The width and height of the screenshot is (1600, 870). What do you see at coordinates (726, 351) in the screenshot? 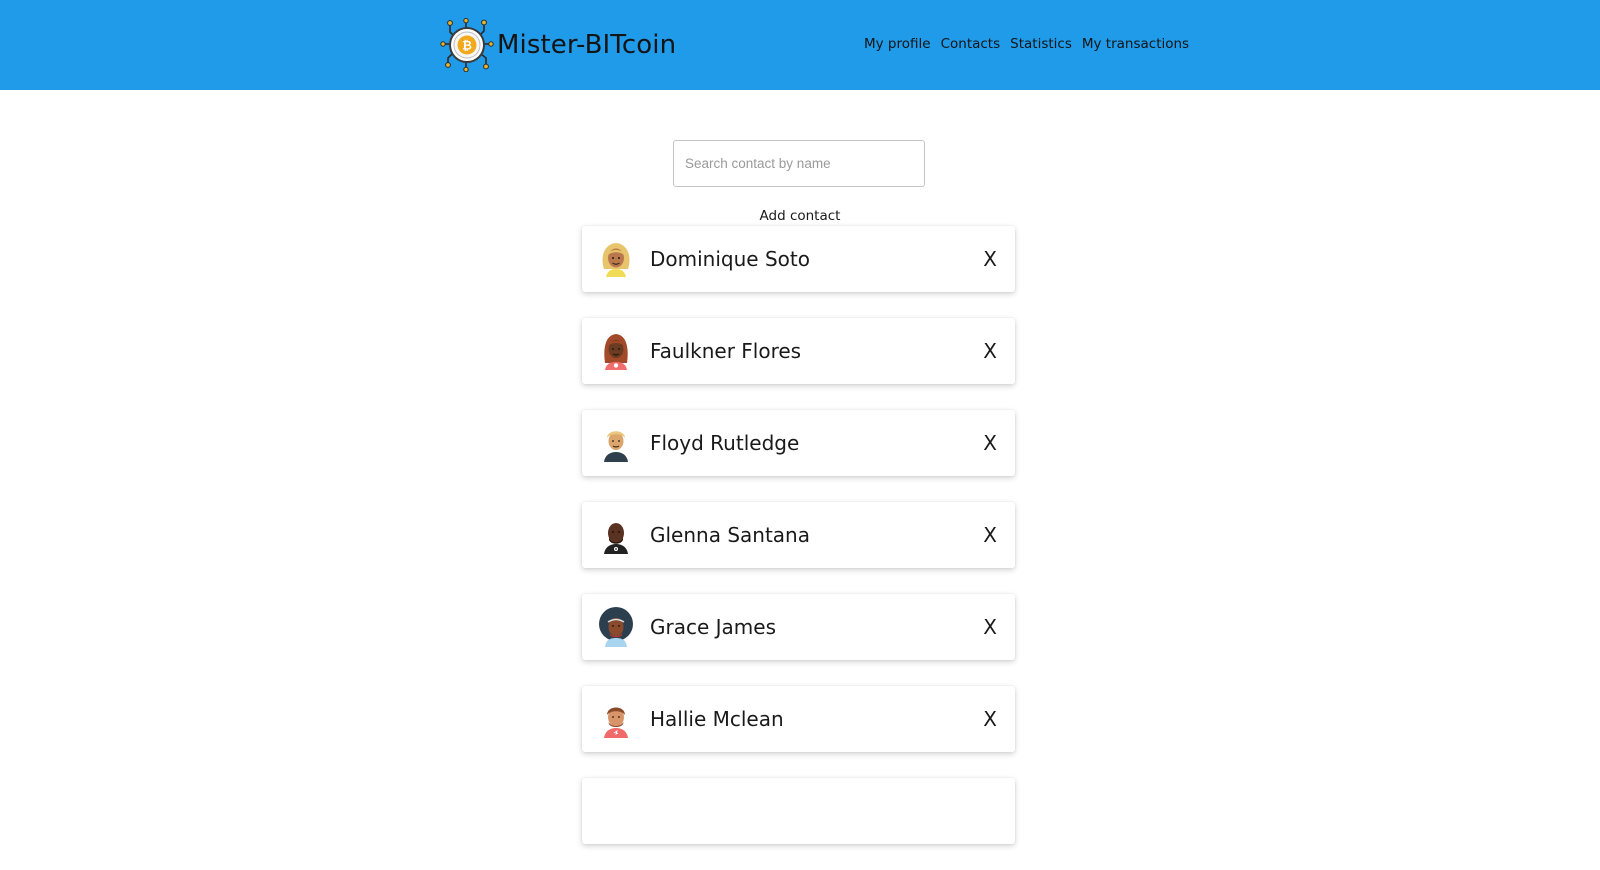
I see `contact-name: Faulkner Flores` at bounding box center [726, 351].